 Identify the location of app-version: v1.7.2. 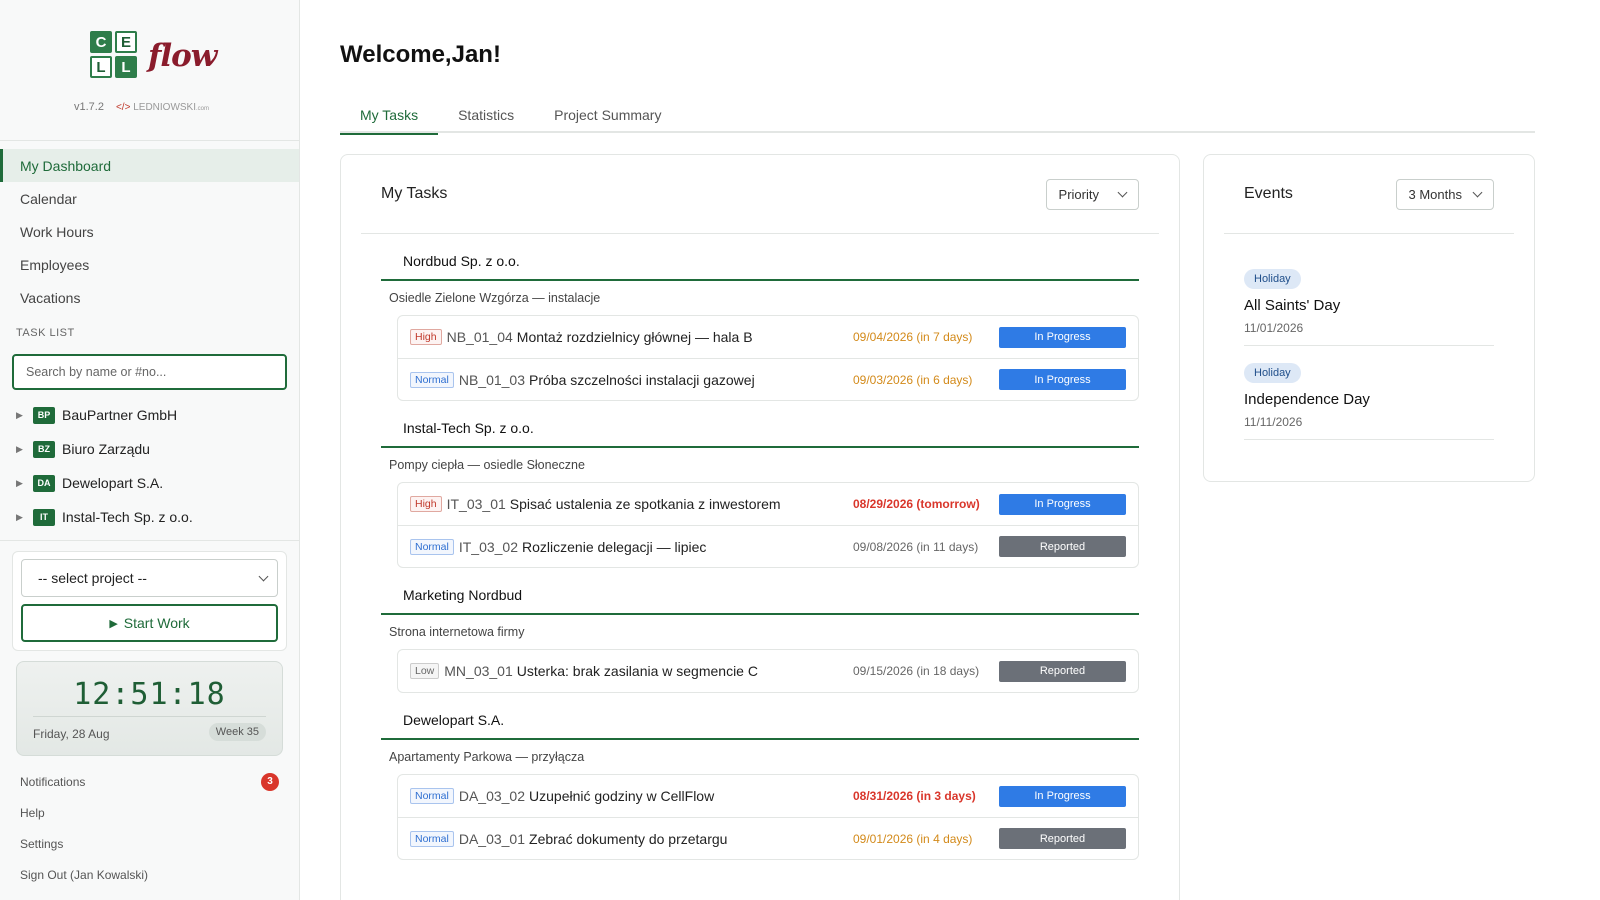
(89, 107).